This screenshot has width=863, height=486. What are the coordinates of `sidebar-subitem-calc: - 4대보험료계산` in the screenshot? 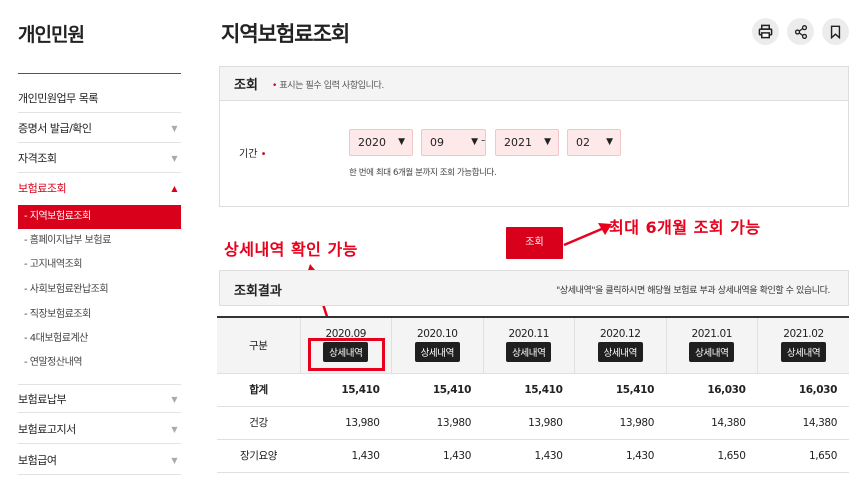 It's located at (99, 339).